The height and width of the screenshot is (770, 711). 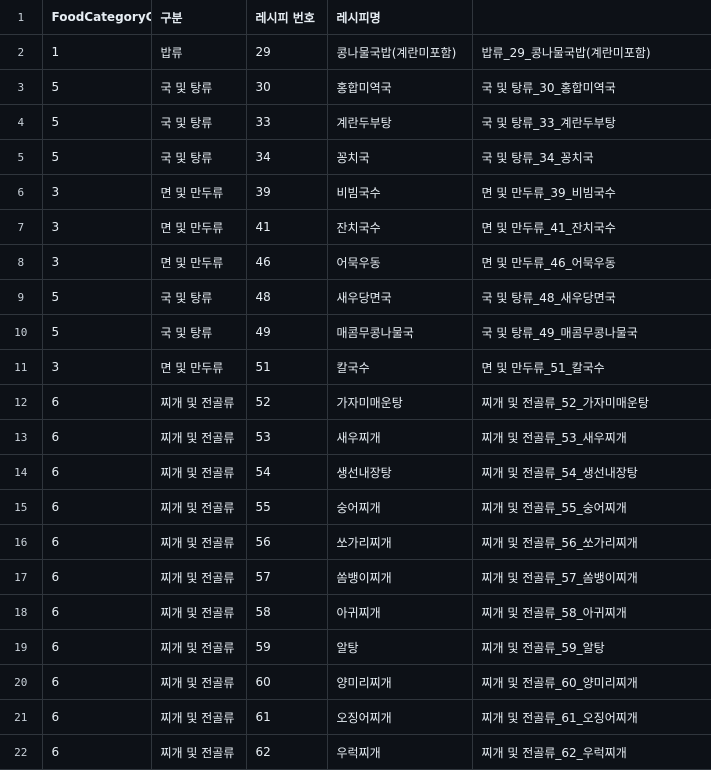 I want to click on recipe-number-cell: 48, so click(x=286, y=297).